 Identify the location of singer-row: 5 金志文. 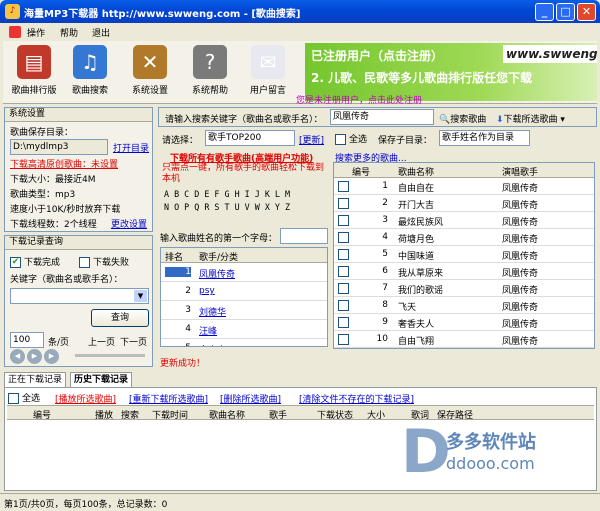
(244, 342).